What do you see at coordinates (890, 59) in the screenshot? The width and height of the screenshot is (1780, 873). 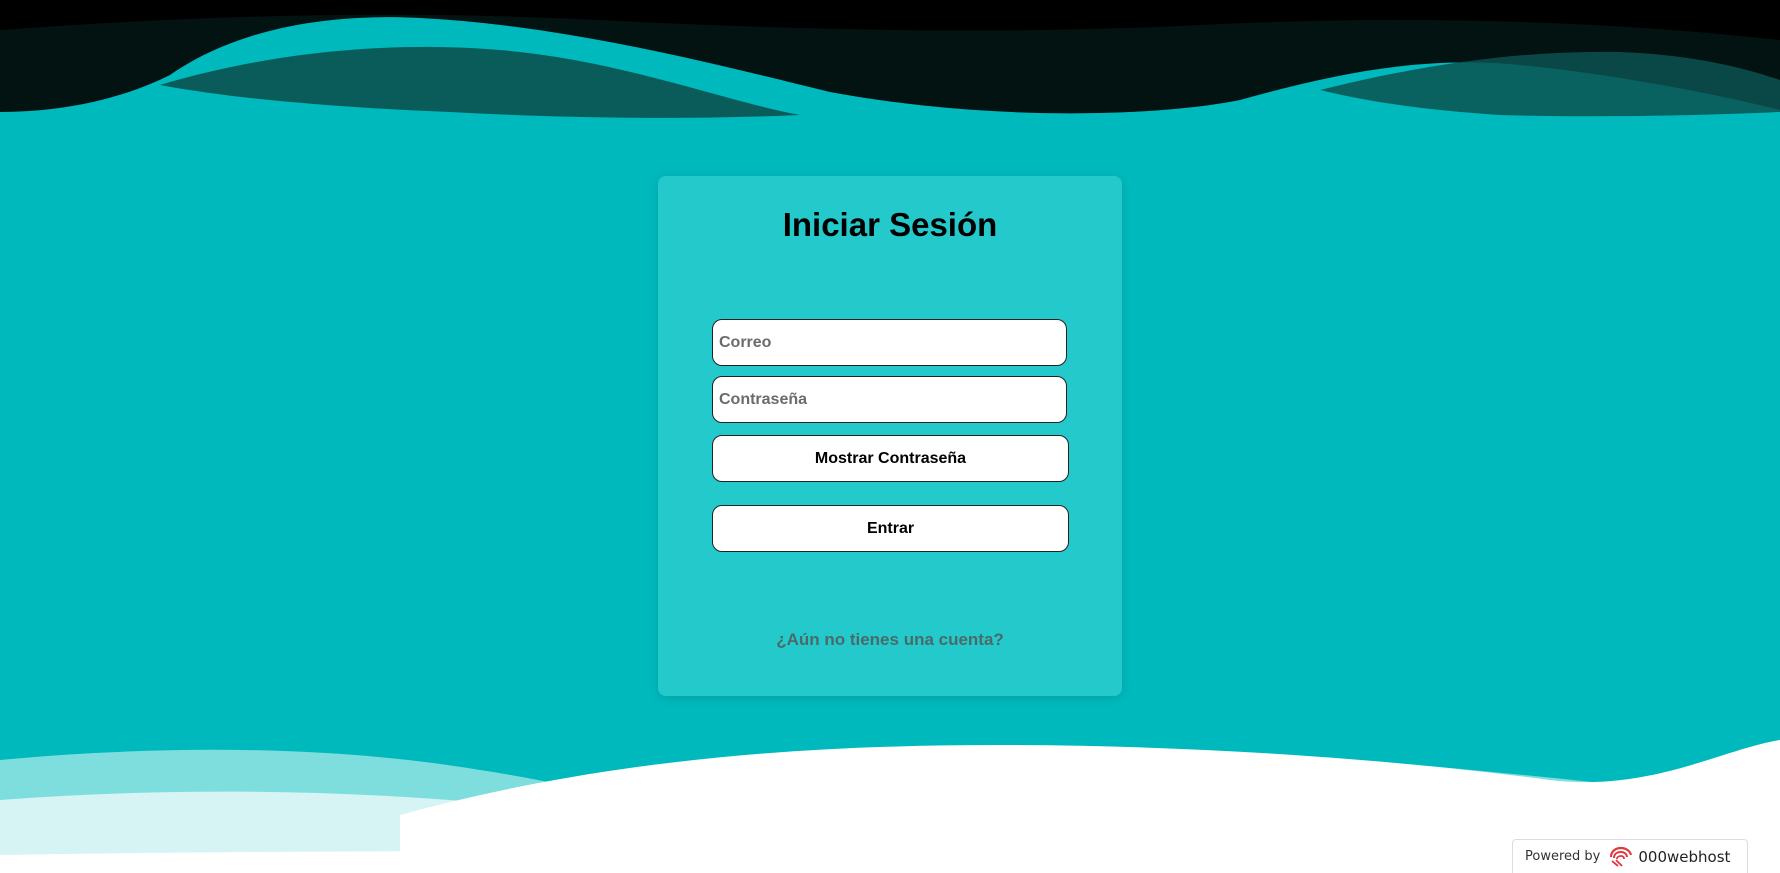 I see `top-wave-decoration` at bounding box center [890, 59].